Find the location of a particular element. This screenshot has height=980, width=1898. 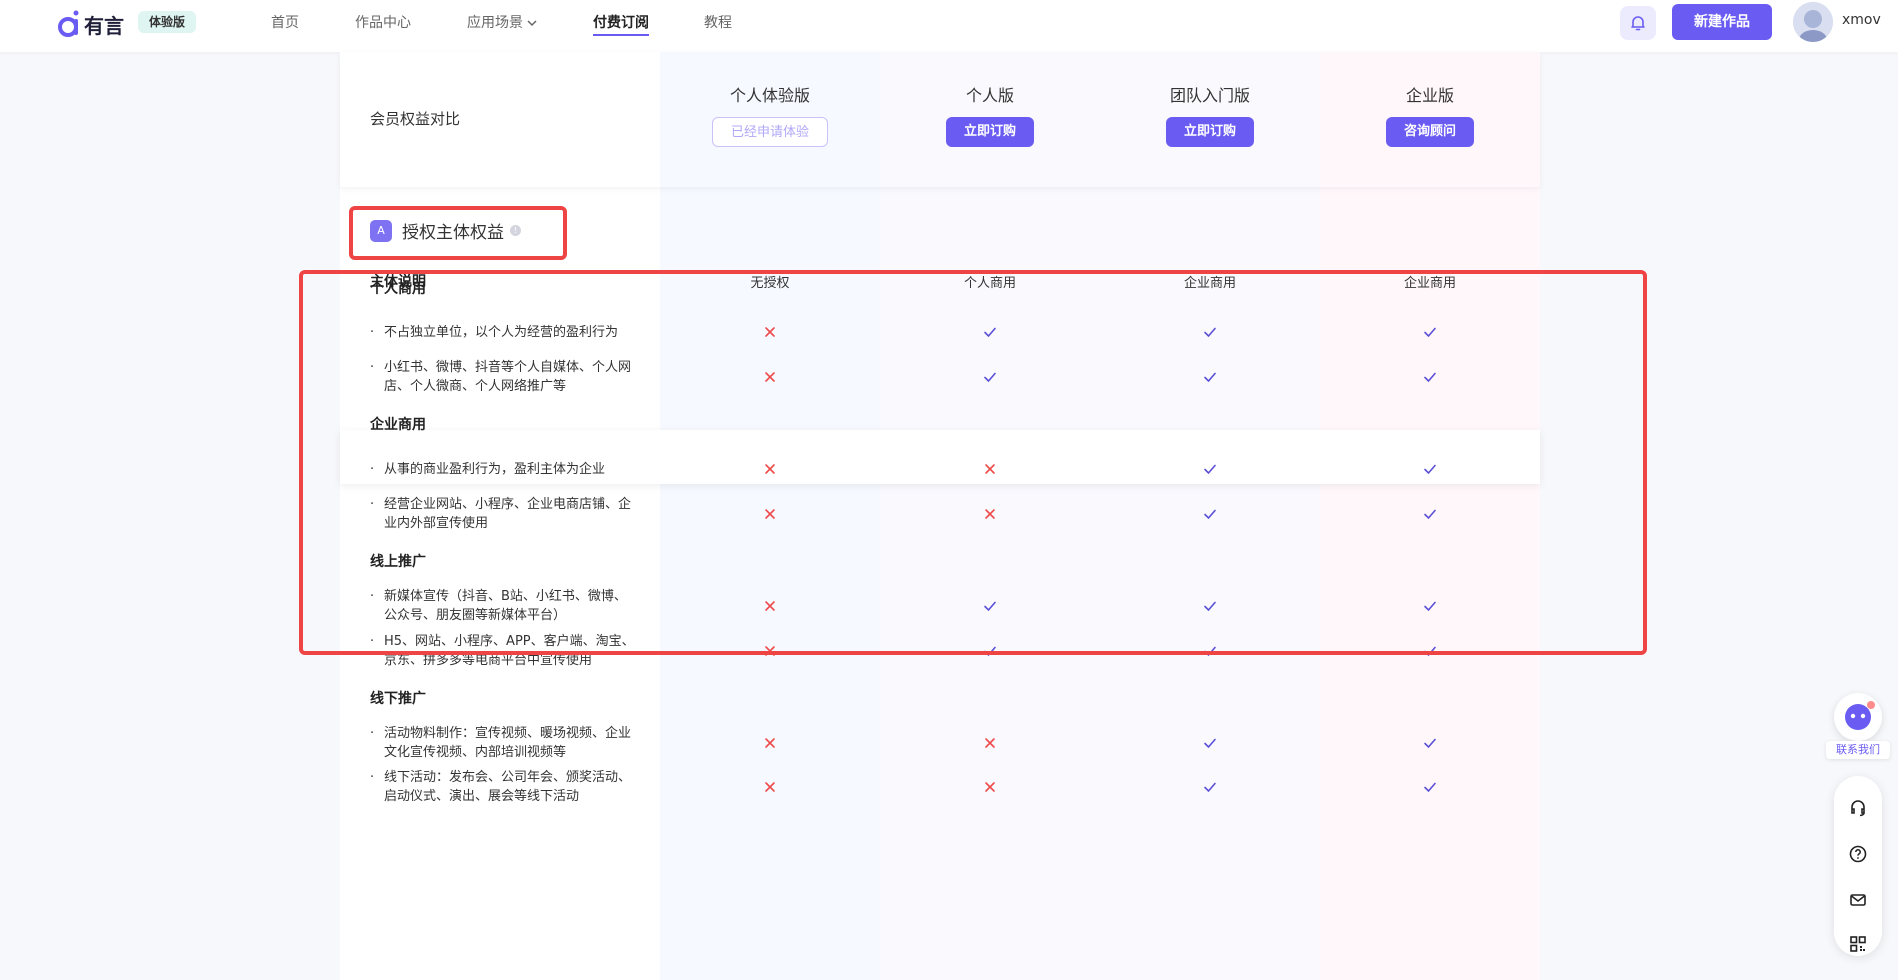

headset-icon is located at coordinates (1858, 808).